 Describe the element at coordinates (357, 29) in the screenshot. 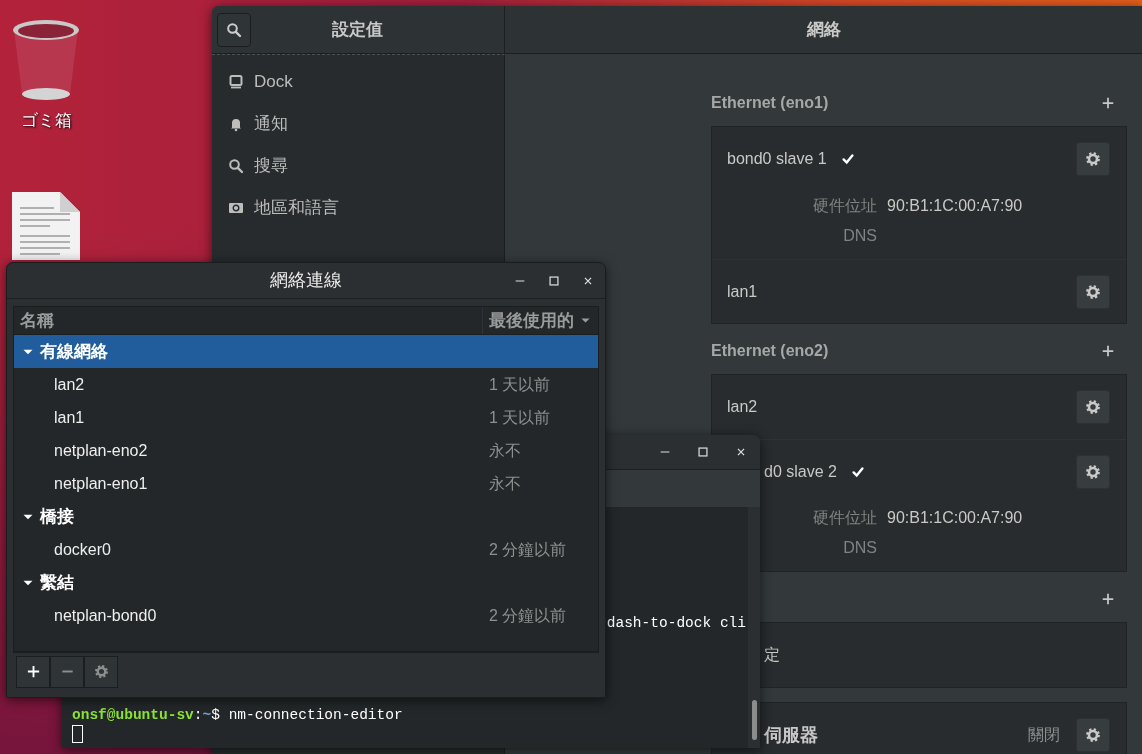

I see `sidebar-title: 設定值` at that location.